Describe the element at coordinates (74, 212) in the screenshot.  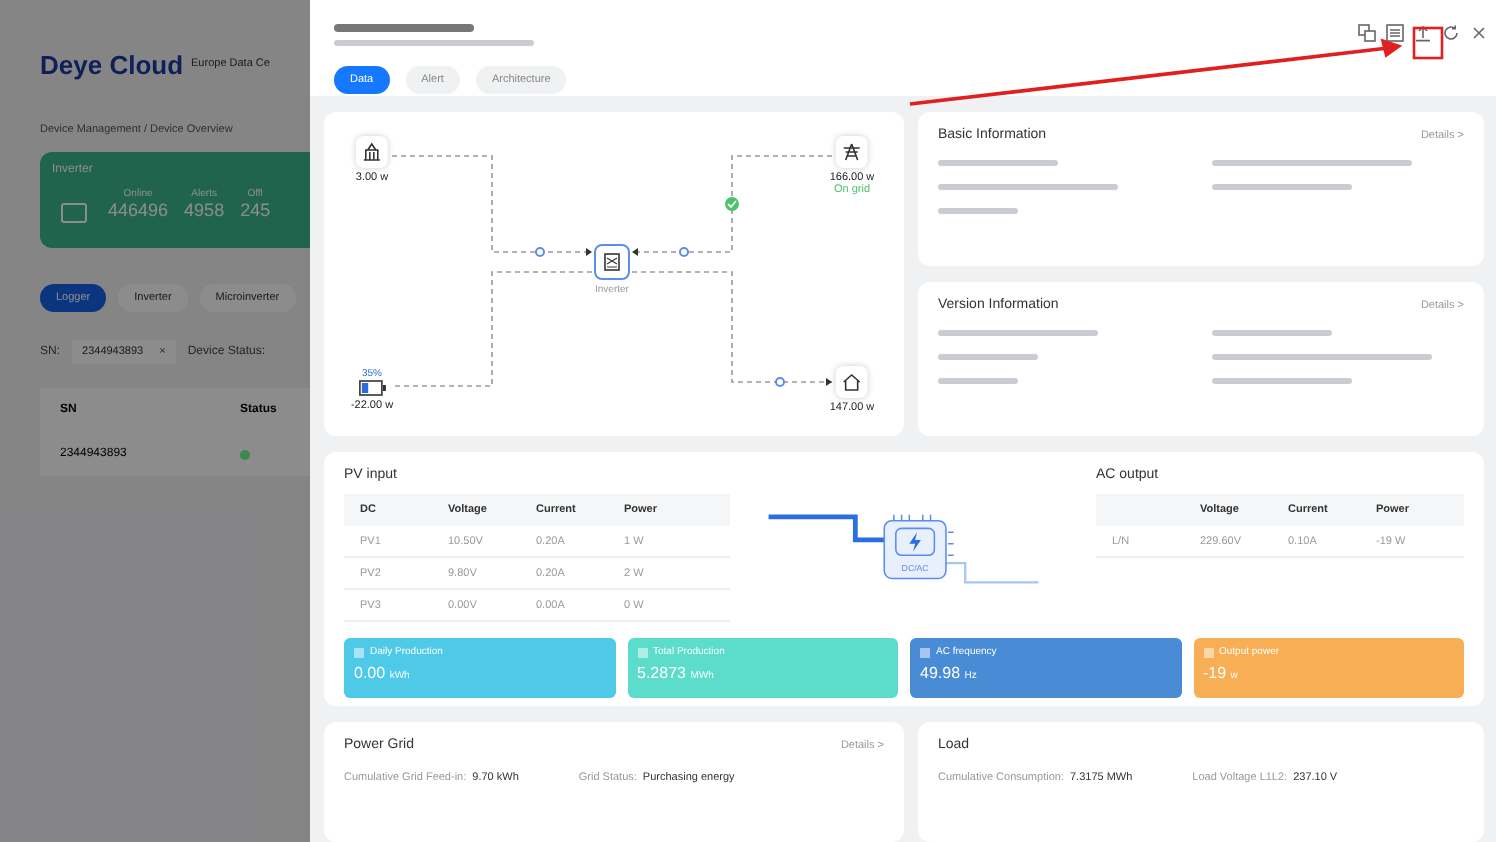
I see `device-icon` at that location.